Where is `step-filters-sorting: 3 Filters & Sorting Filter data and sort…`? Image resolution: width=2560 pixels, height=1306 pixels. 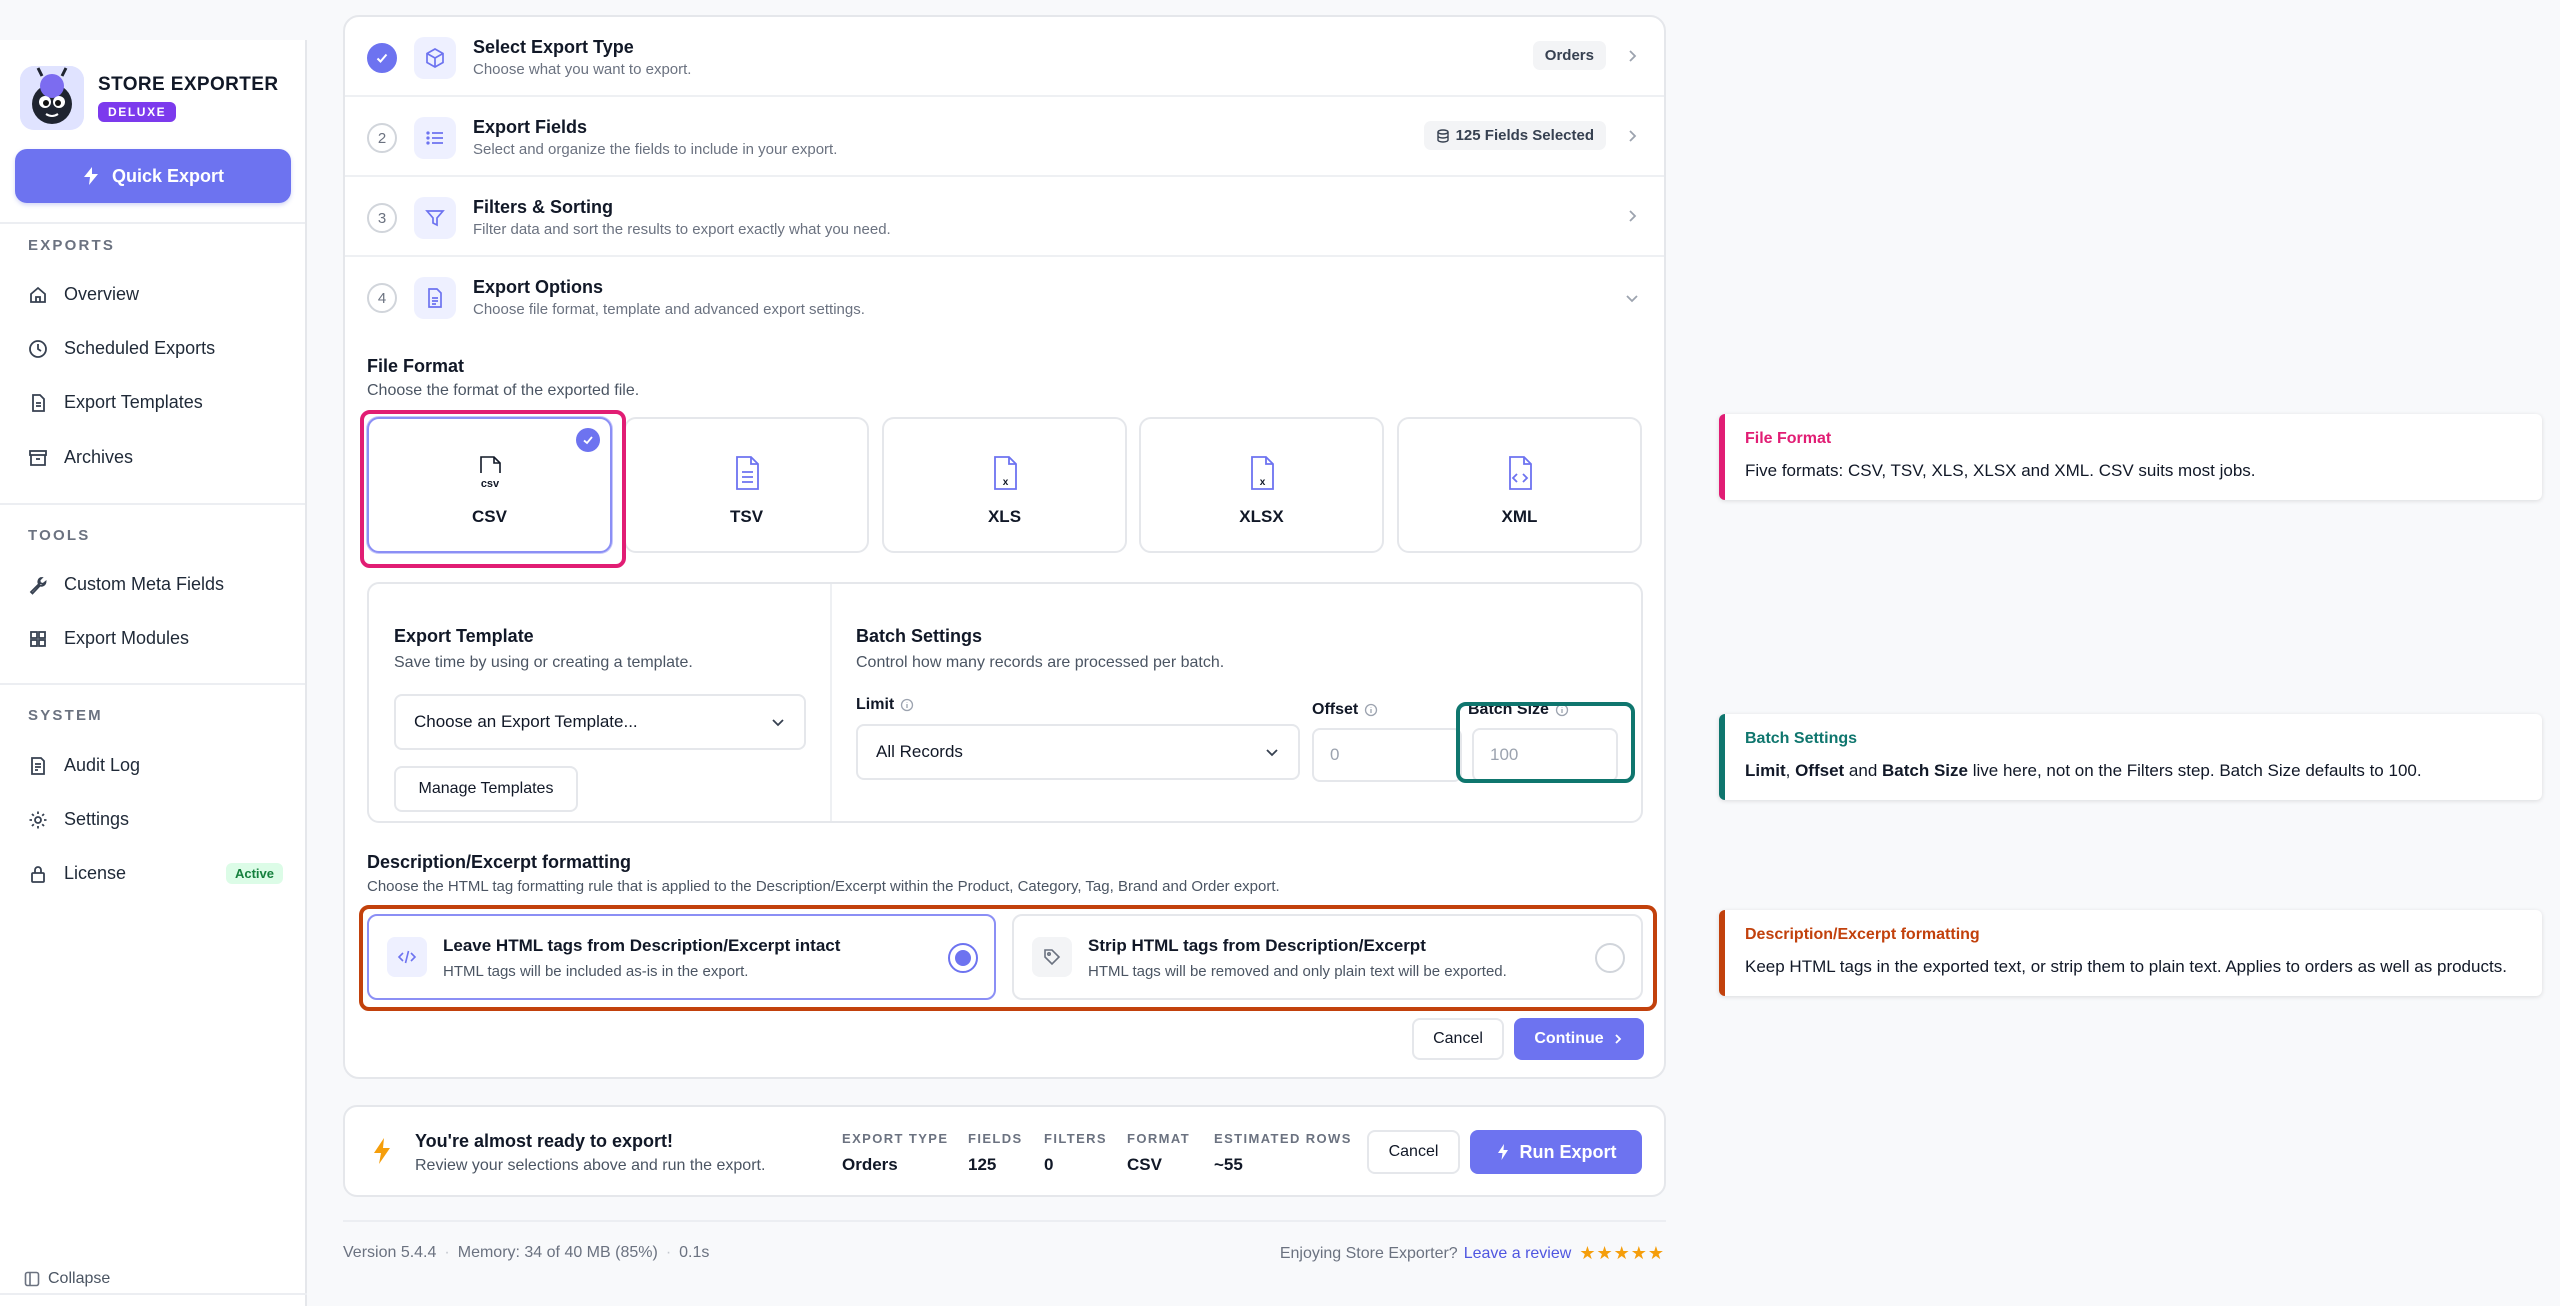 step-filters-sorting: 3 Filters & Sorting Filter data and sort… is located at coordinates (1004, 217).